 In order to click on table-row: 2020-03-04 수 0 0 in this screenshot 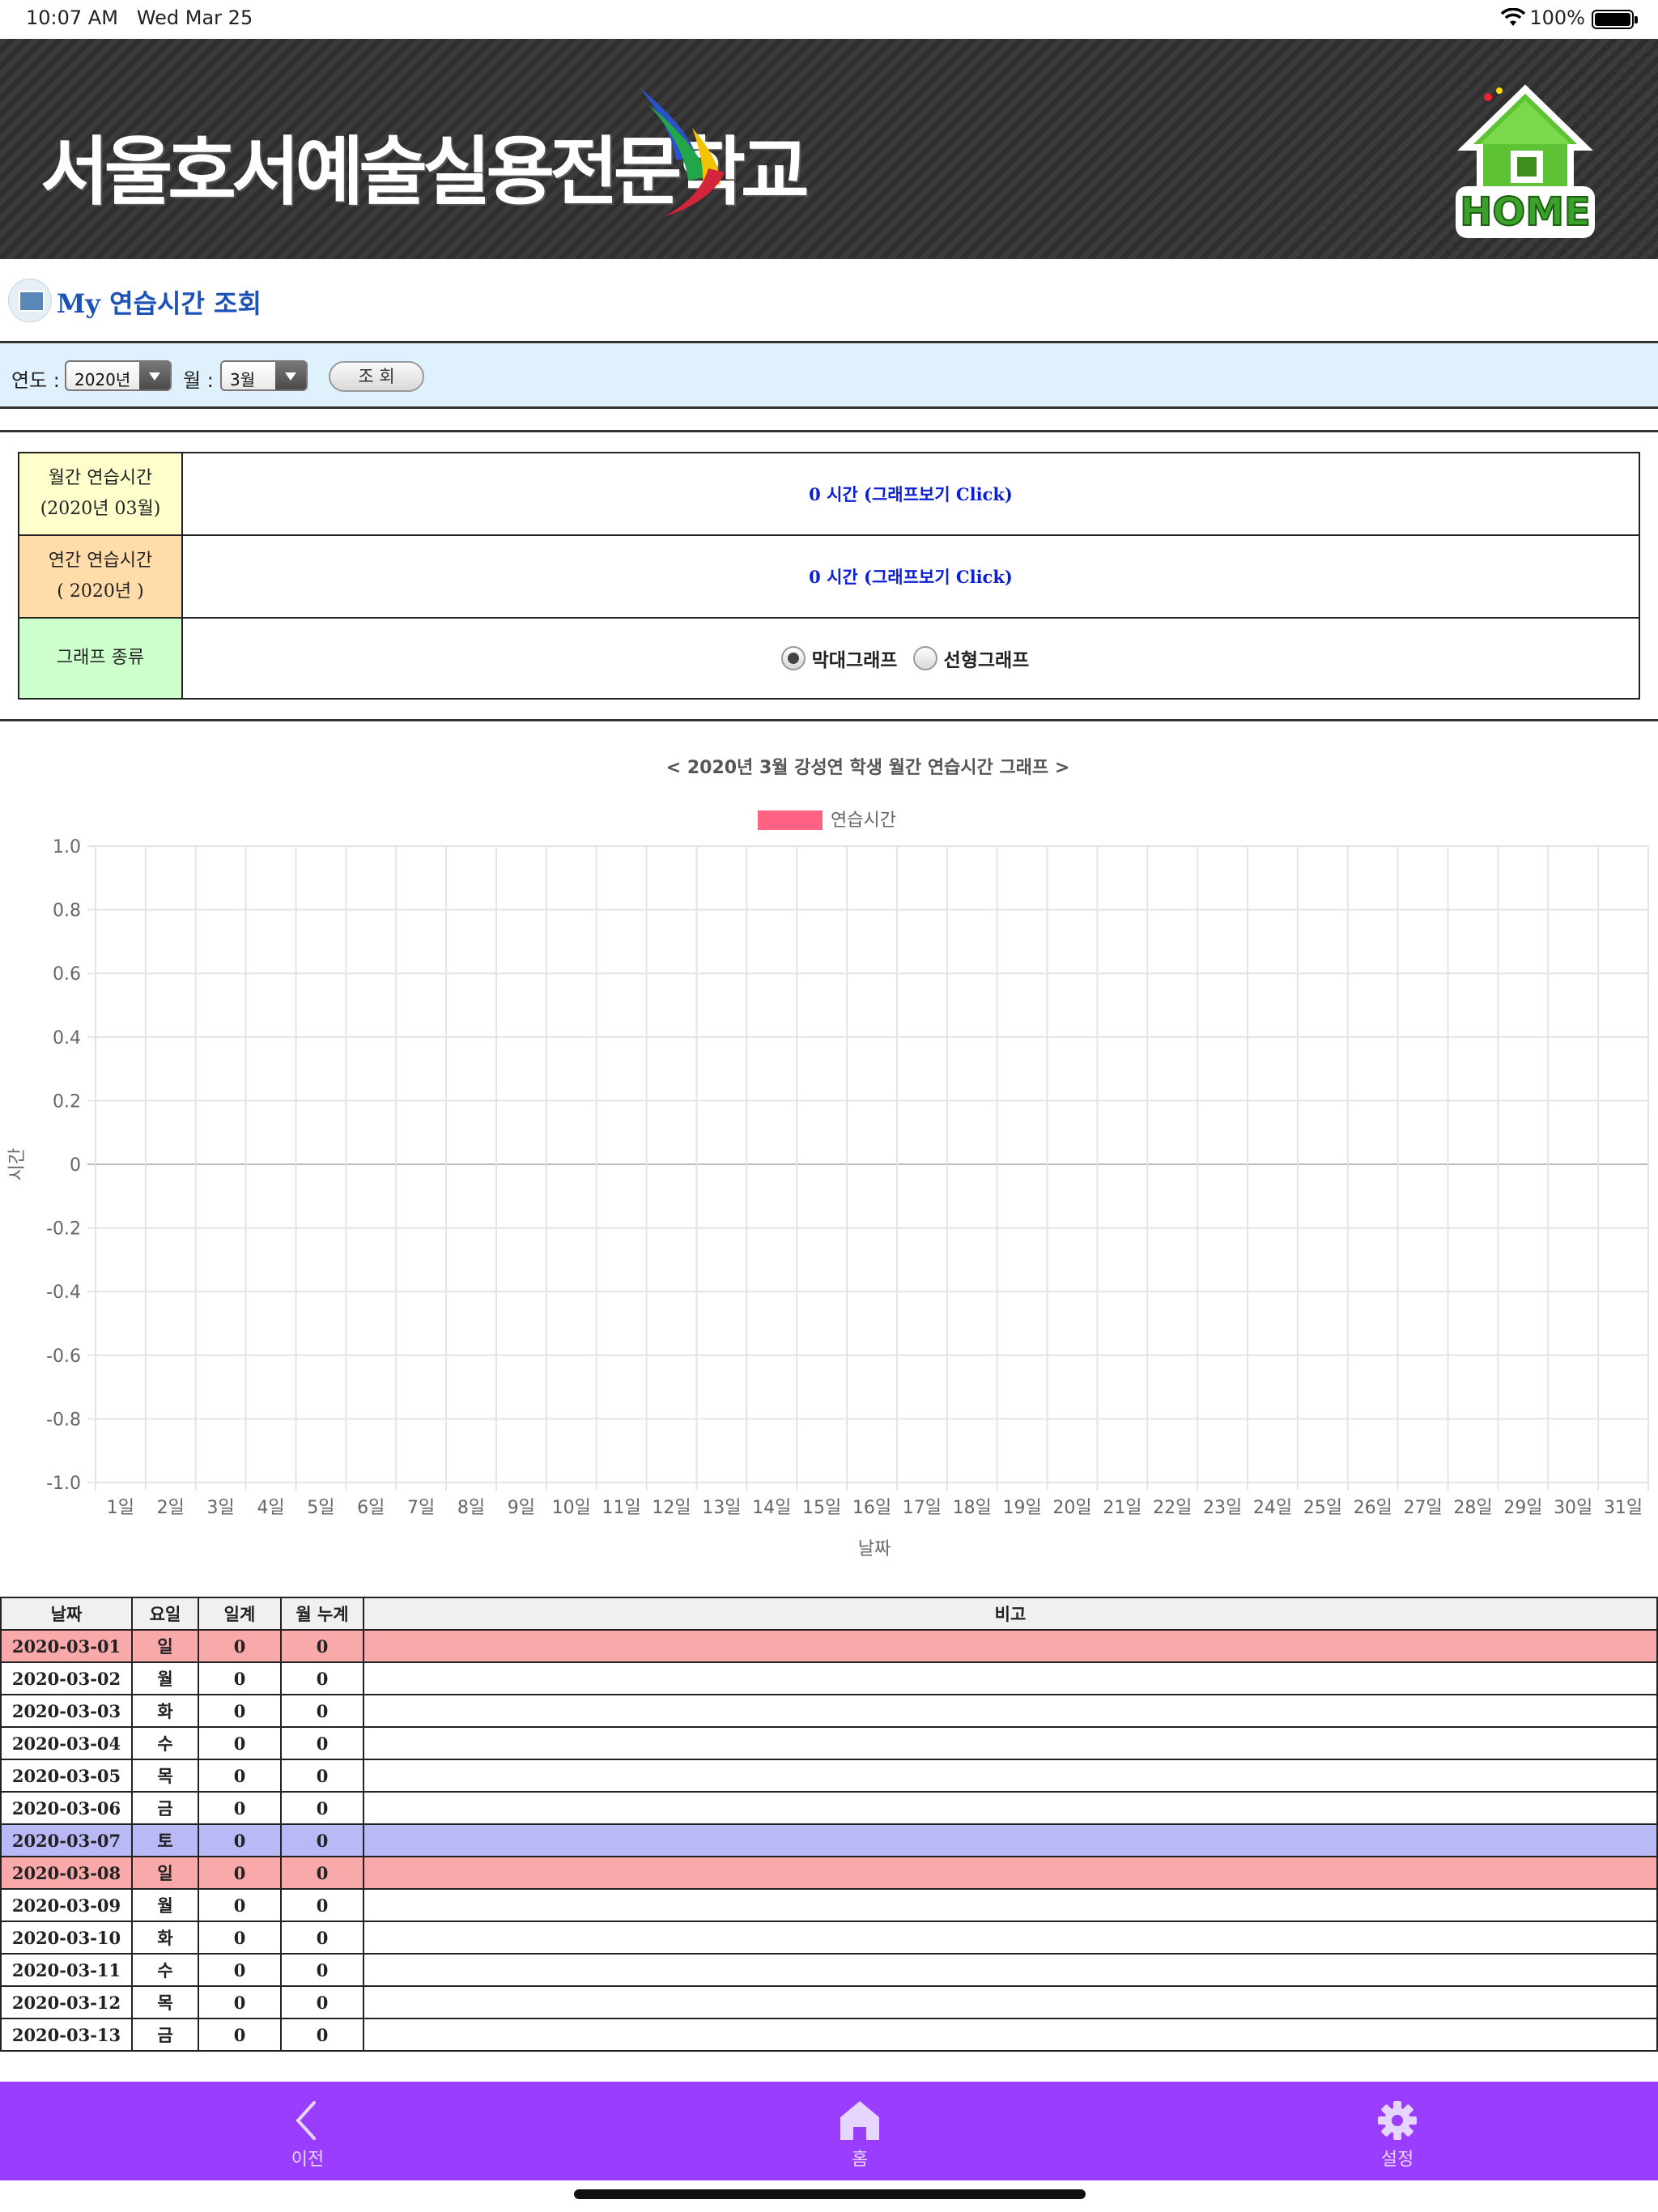, I will do `click(829, 1743)`.